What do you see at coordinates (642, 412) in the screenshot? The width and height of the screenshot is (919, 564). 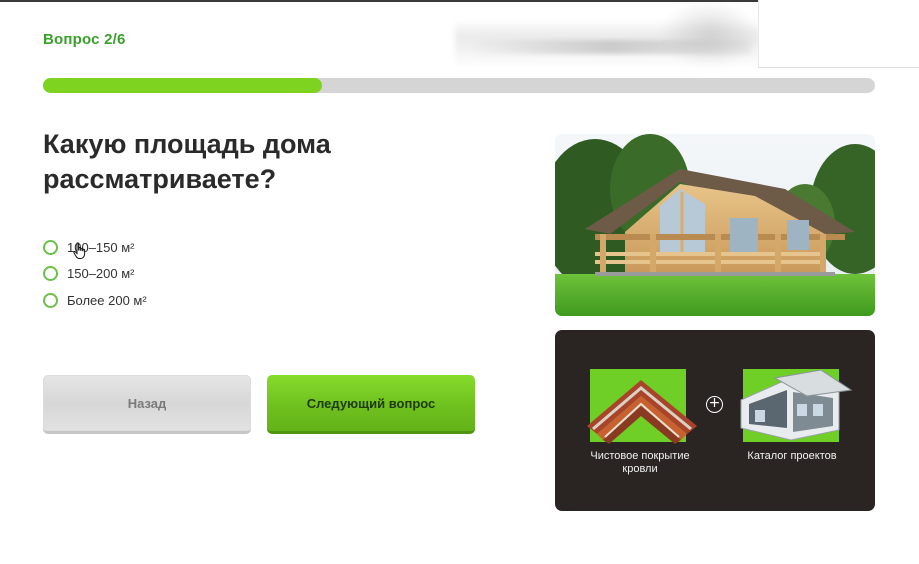 I see `roof-layers-icon` at bounding box center [642, 412].